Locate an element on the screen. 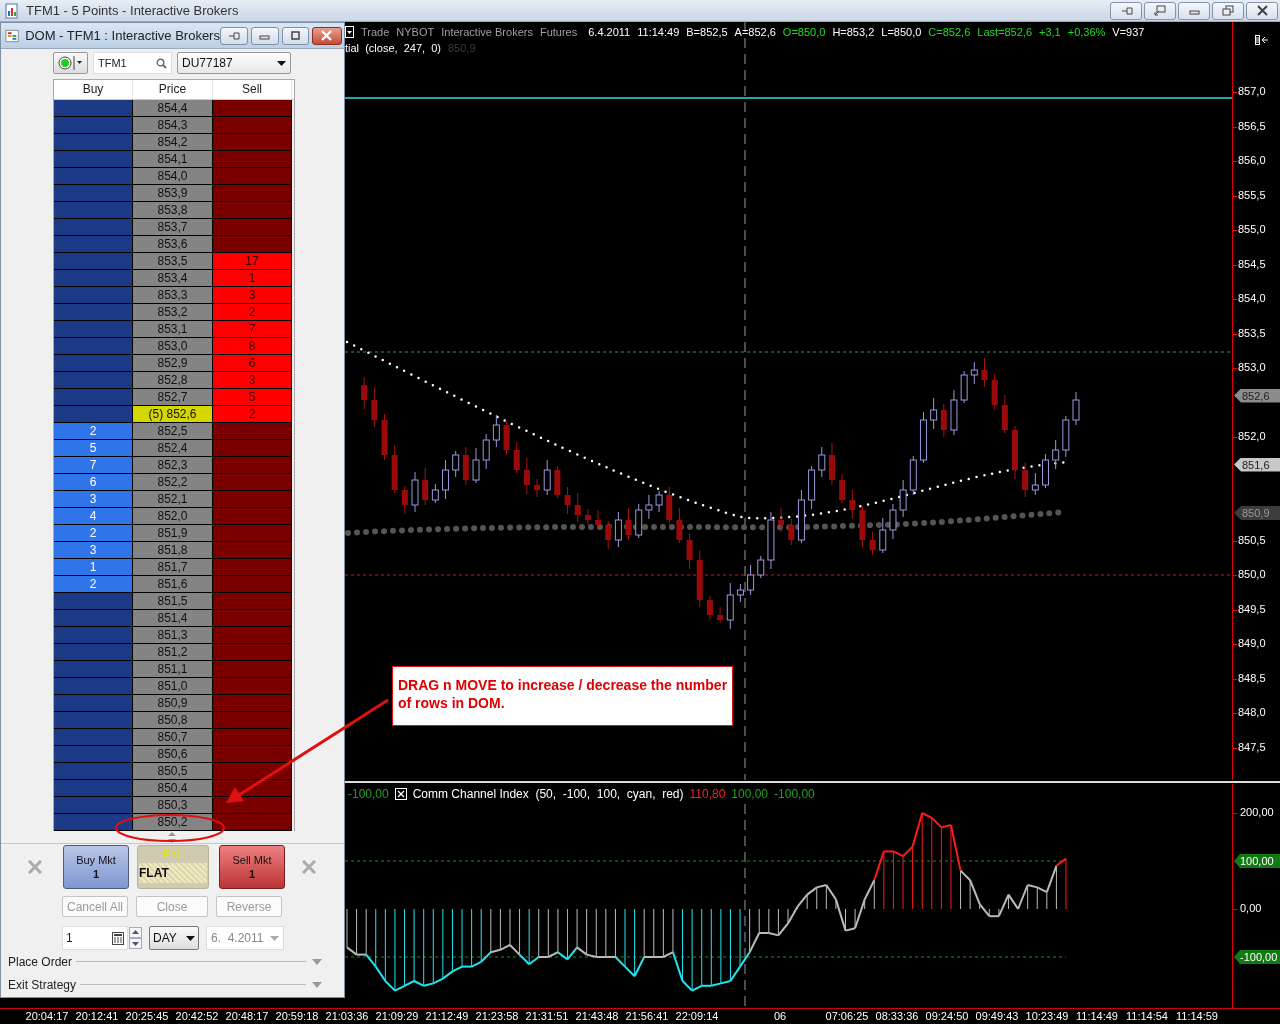 The width and height of the screenshot is (1280, 1024). time-label: 22:09:14 is located at coordinates (697, 1016).